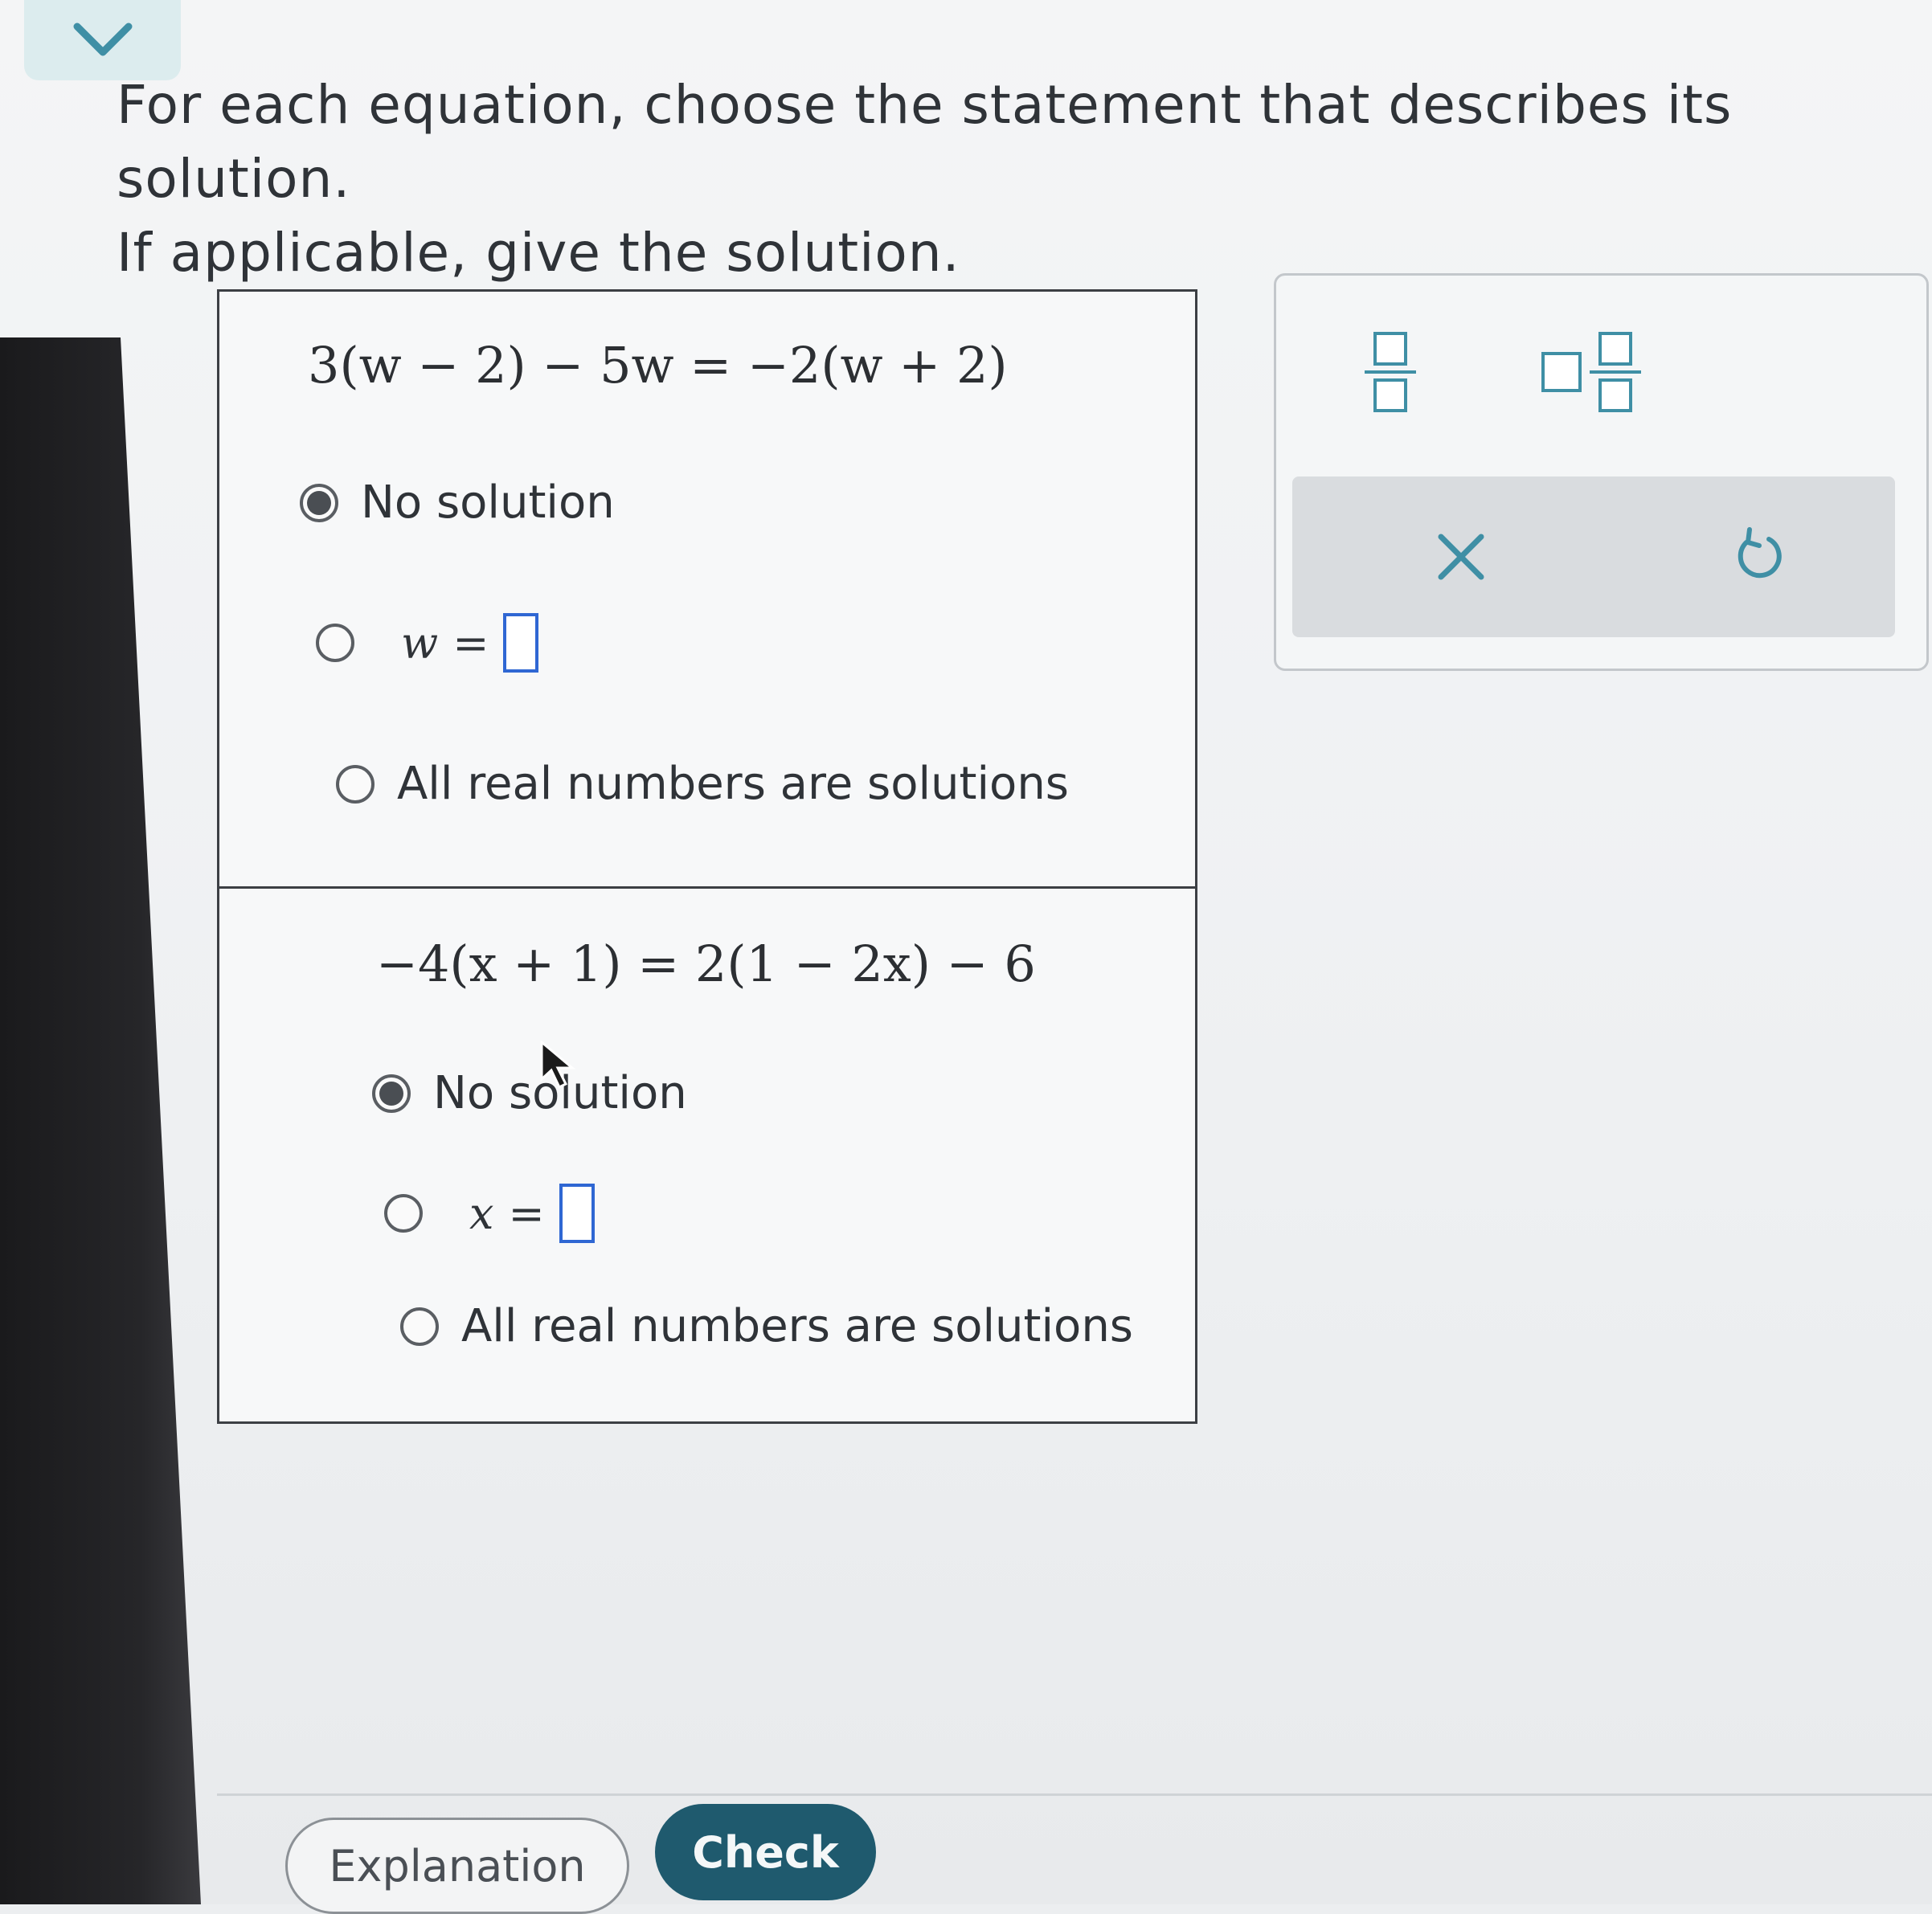  What do you see at coordinates (1074, 1794) in the screenshot?
I see `footer-divider` at bounding box center [1074, 1794].